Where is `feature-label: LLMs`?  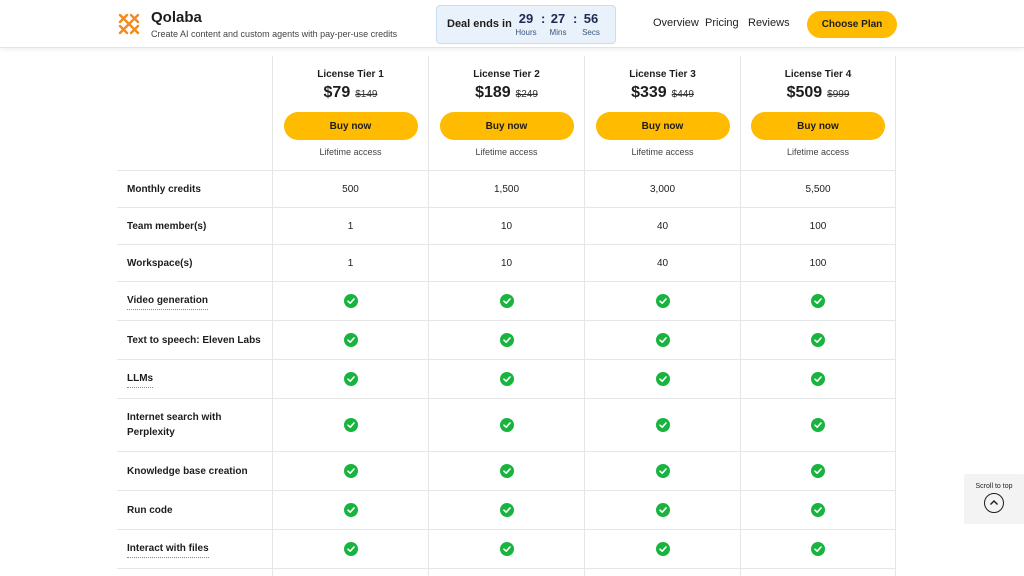 feature-label: LLMs is located at coordinates (195, 379).